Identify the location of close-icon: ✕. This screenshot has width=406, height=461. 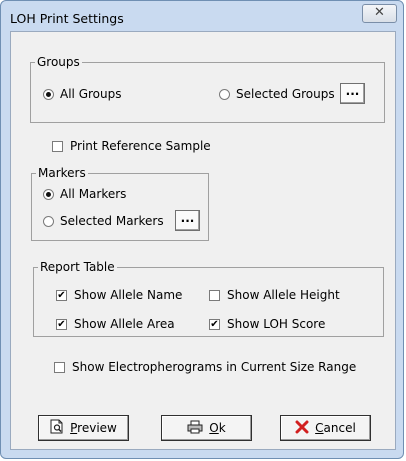
(379, 12).